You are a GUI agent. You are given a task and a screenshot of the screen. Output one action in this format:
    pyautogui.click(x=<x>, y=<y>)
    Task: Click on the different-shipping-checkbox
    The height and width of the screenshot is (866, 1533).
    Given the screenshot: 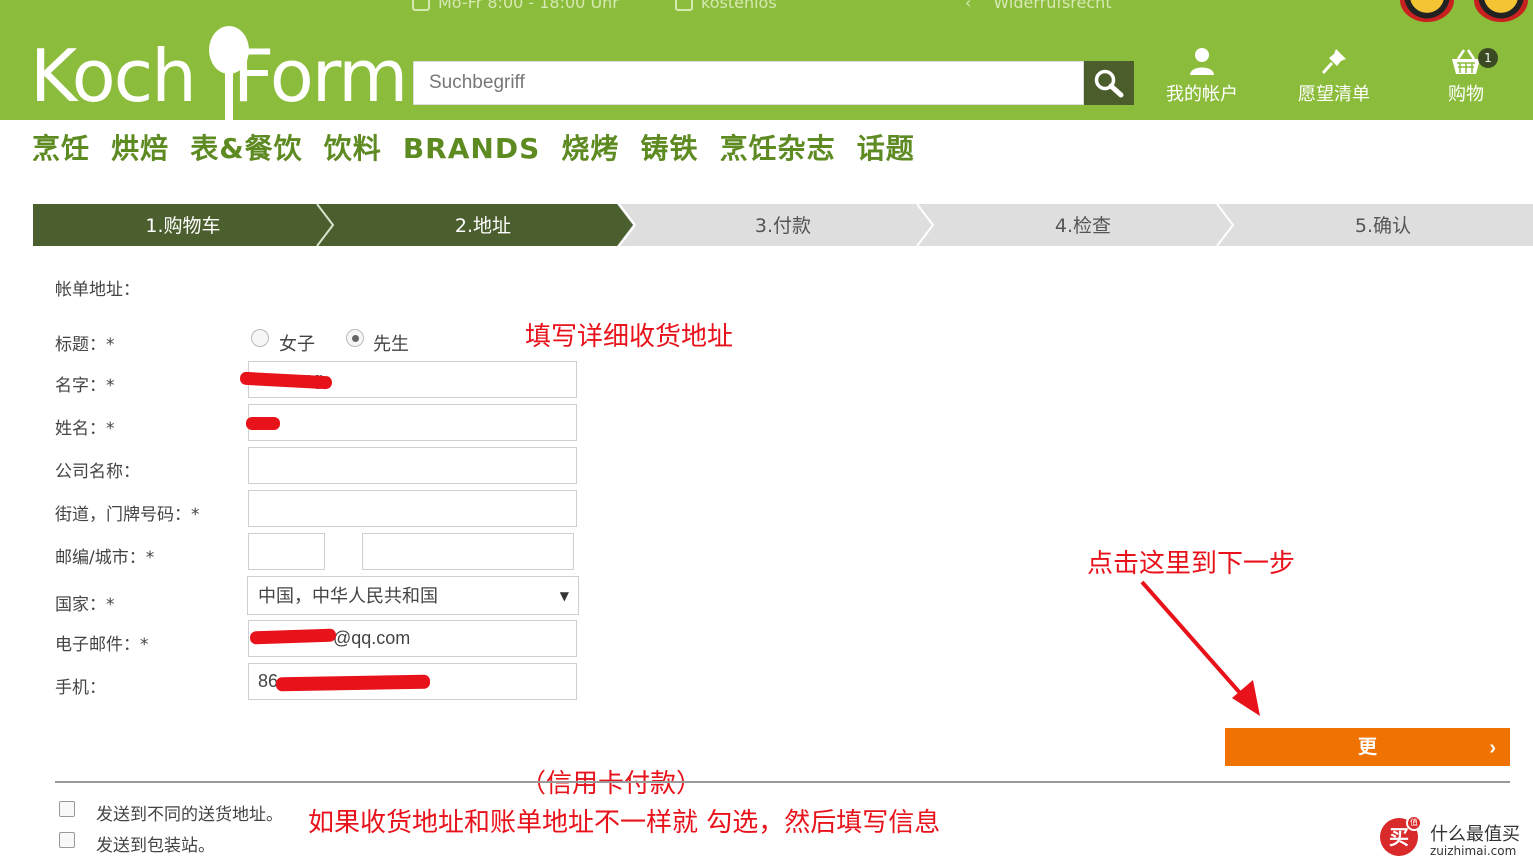 What is the action you would take?
    pyautogui.click(x=67, y=809)
    